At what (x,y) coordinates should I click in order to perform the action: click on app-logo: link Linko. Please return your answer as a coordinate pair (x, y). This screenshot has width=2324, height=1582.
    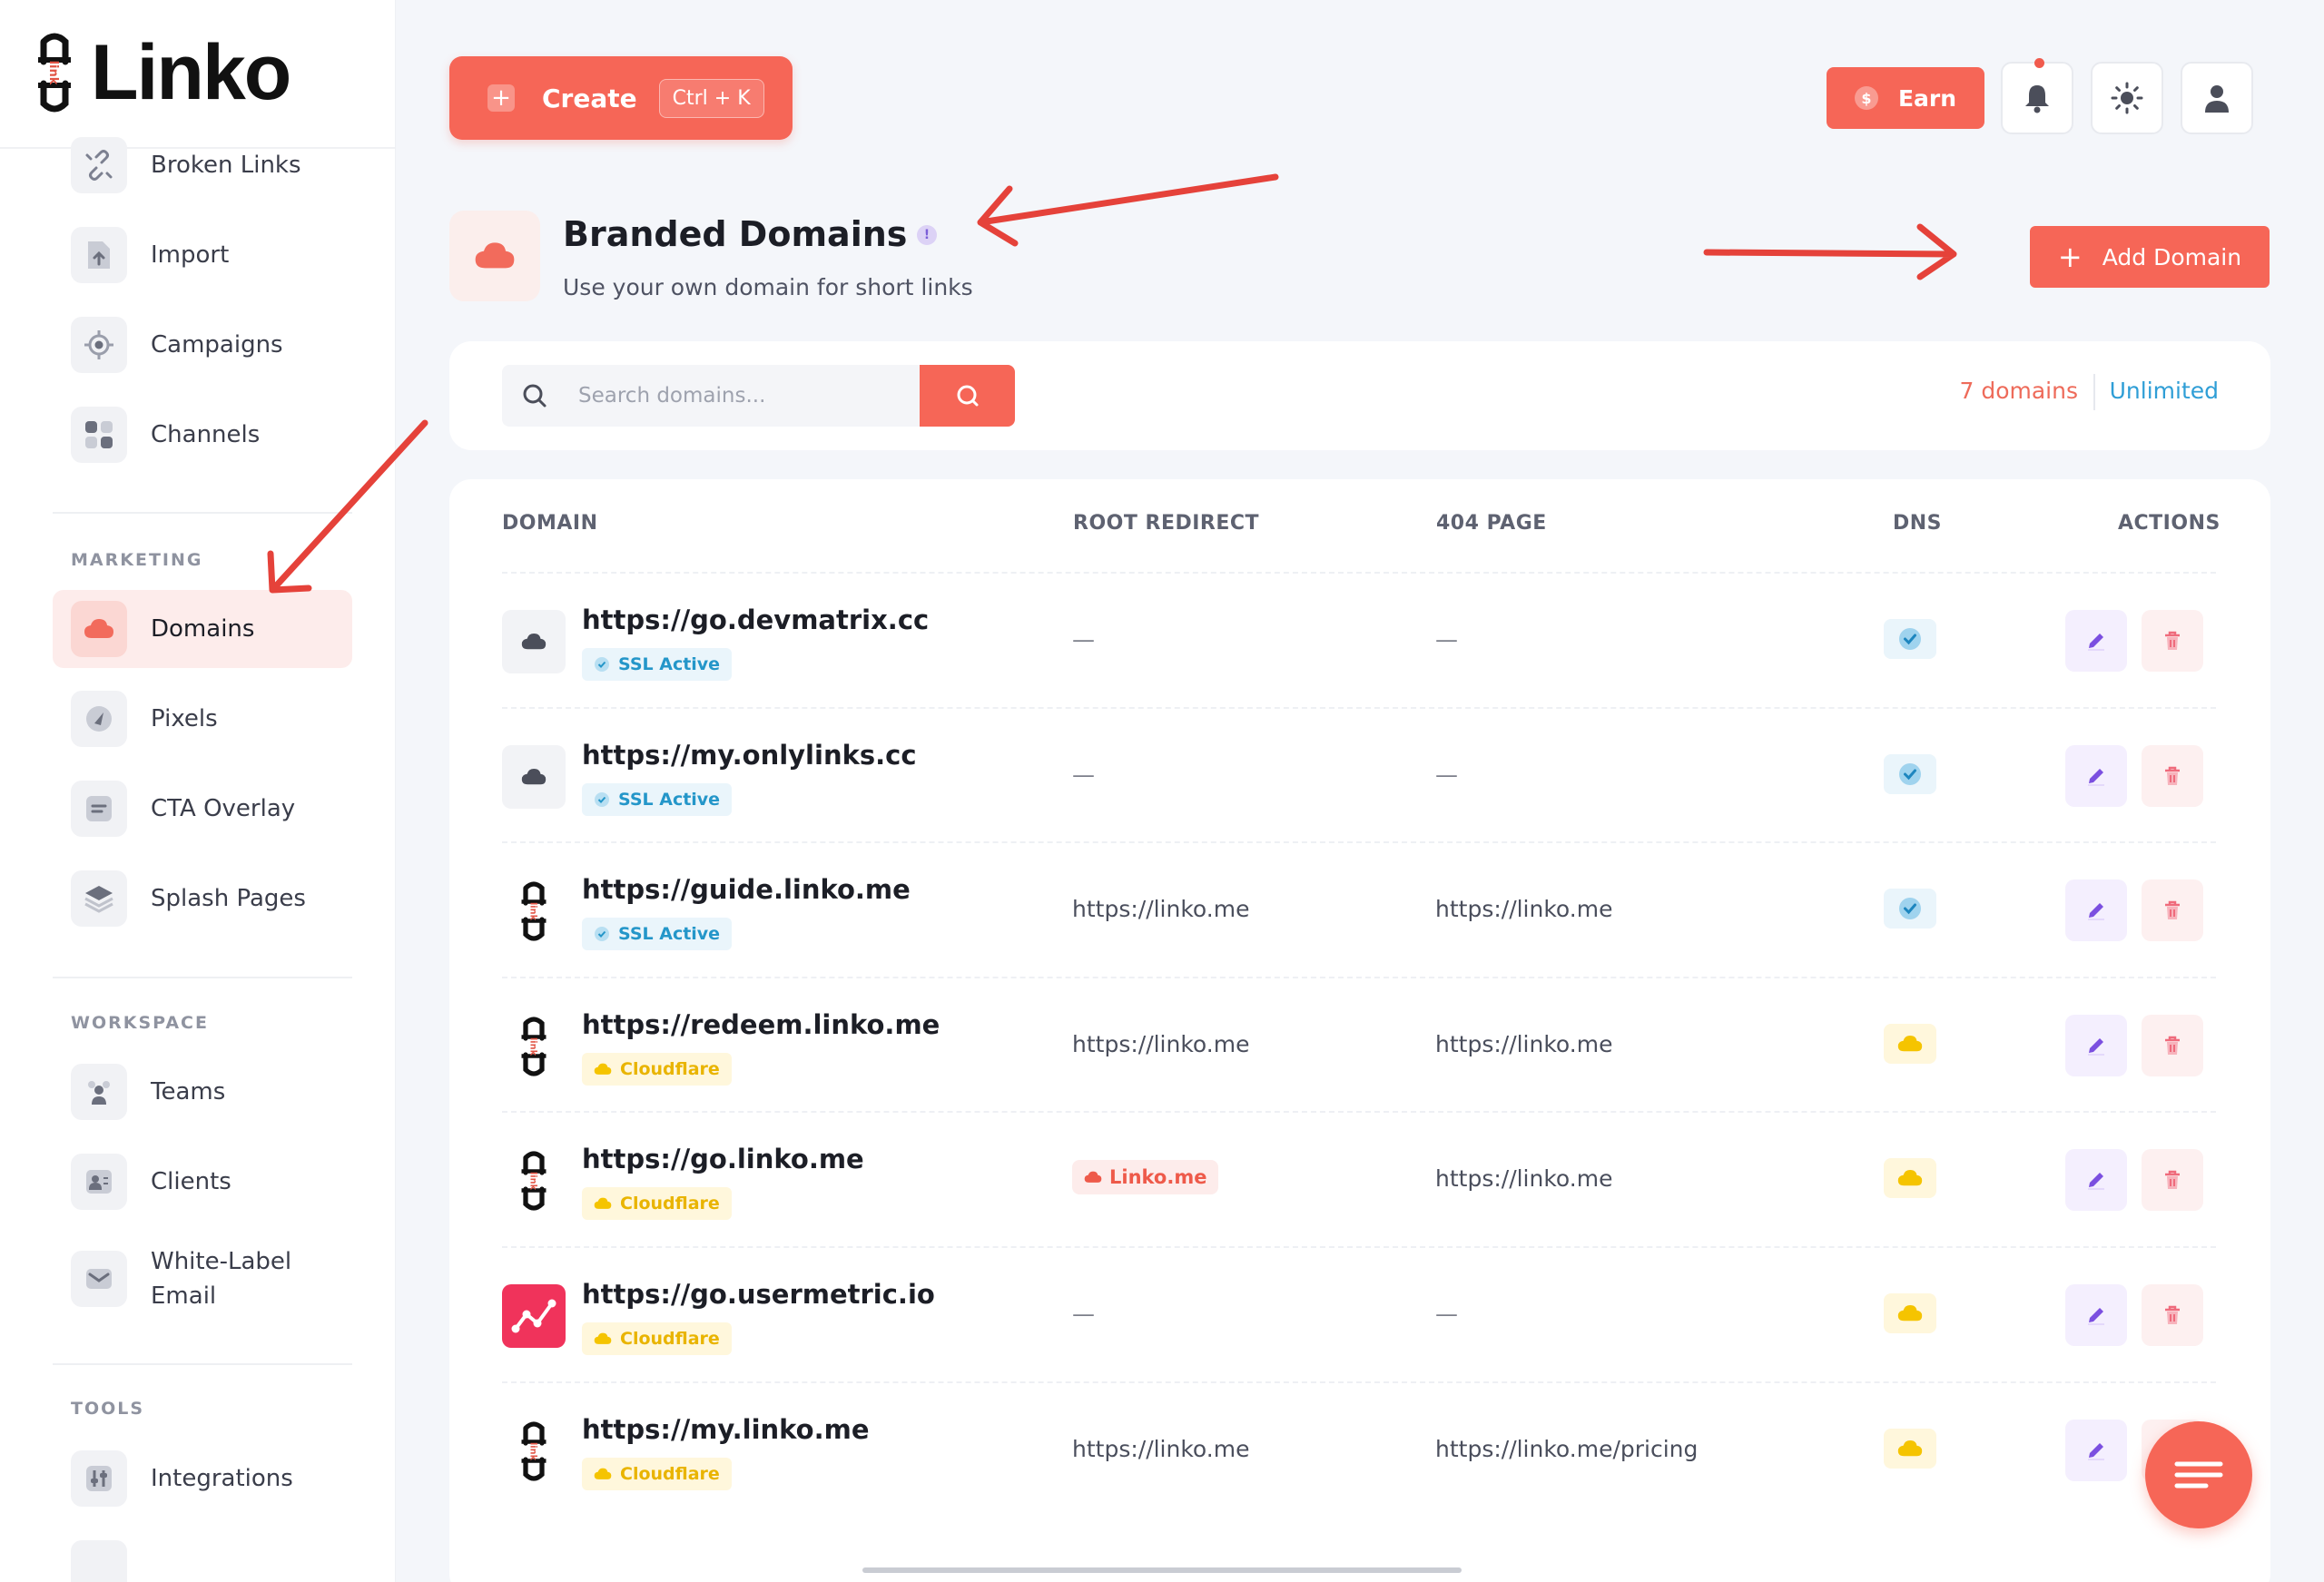
    Looking at the image, I should click on (159, 72).